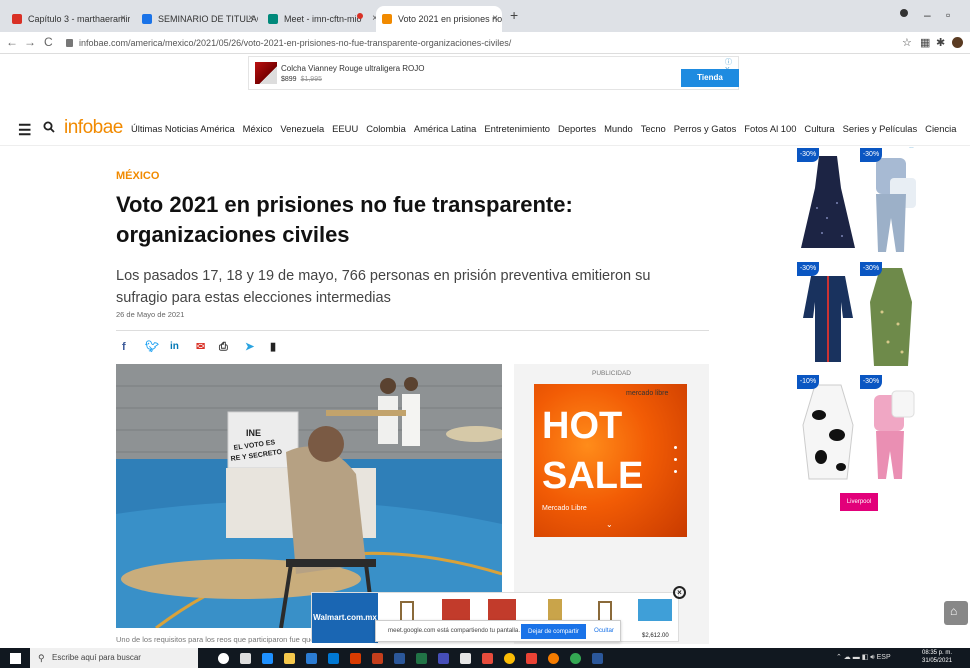 The width and height of the screenshot is (970, 668). What do you see at coordinates (114, 658) in the screenshot?
I see `taskbar-search: ⚲ Escribe aquí para buscar` at bounding box center [114, 658].